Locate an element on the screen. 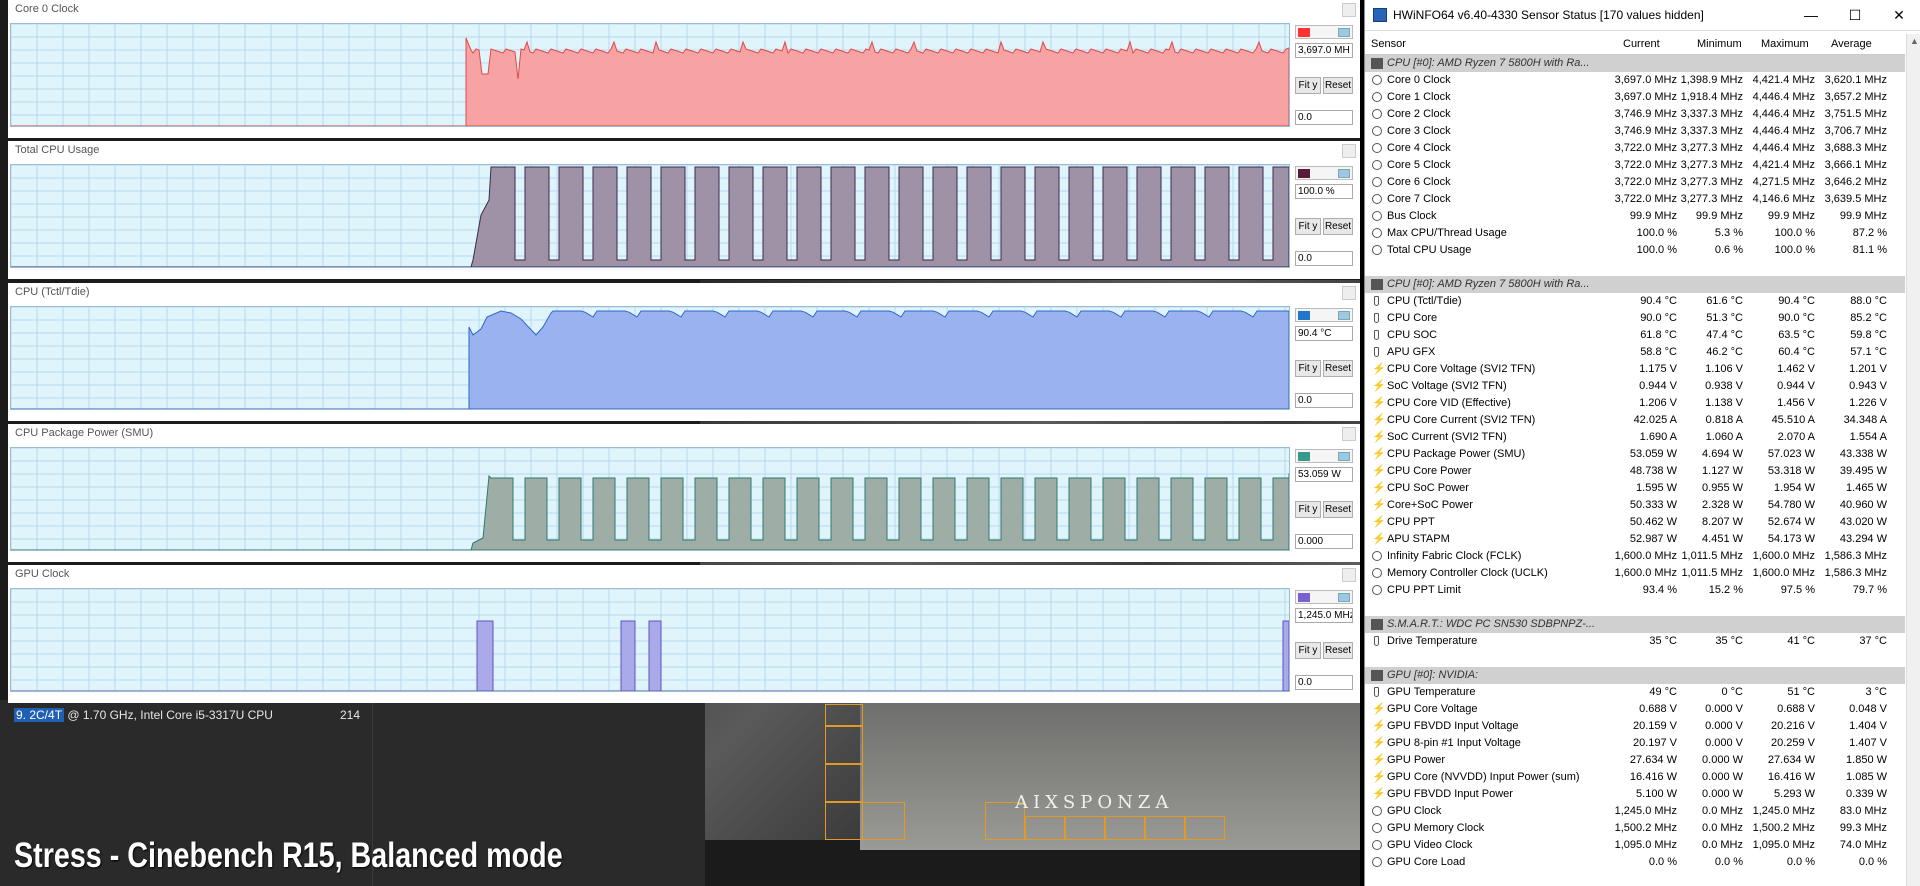 The image size is (1920, 886). maximize-icon: ☐ is located at coordinates (1855, 15).